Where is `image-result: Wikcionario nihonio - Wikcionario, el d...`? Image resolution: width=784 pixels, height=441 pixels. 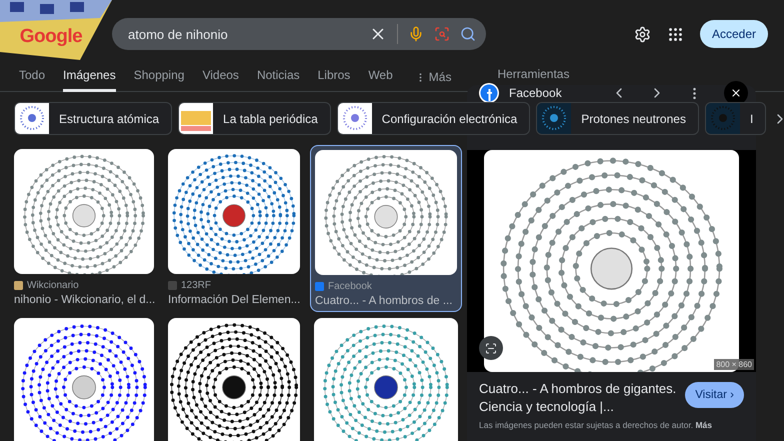
image-result: Wikcionario nihonio - Wikcionario, el d... is located at coordinates (84, 228).